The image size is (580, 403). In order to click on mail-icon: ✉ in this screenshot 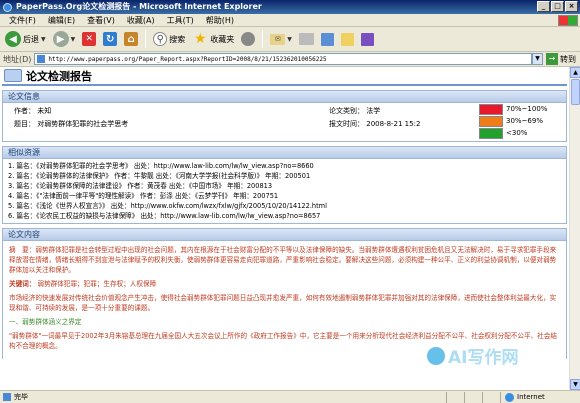, I will do `click(278, 39)`.